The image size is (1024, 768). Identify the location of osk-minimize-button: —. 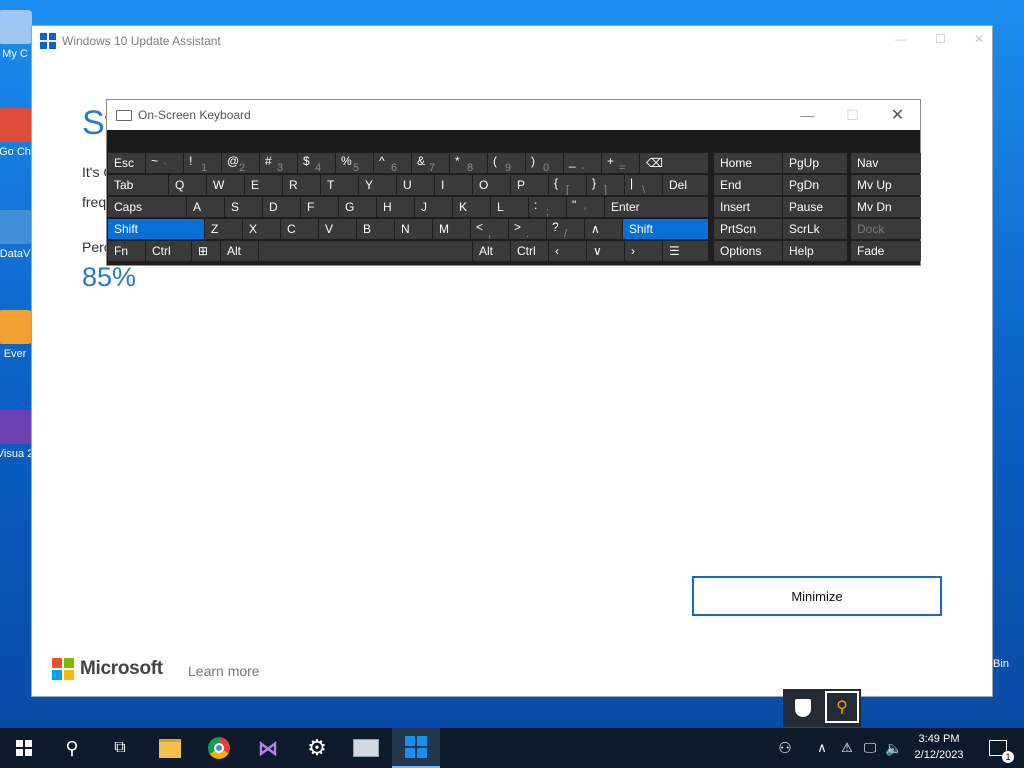
(807, 115).